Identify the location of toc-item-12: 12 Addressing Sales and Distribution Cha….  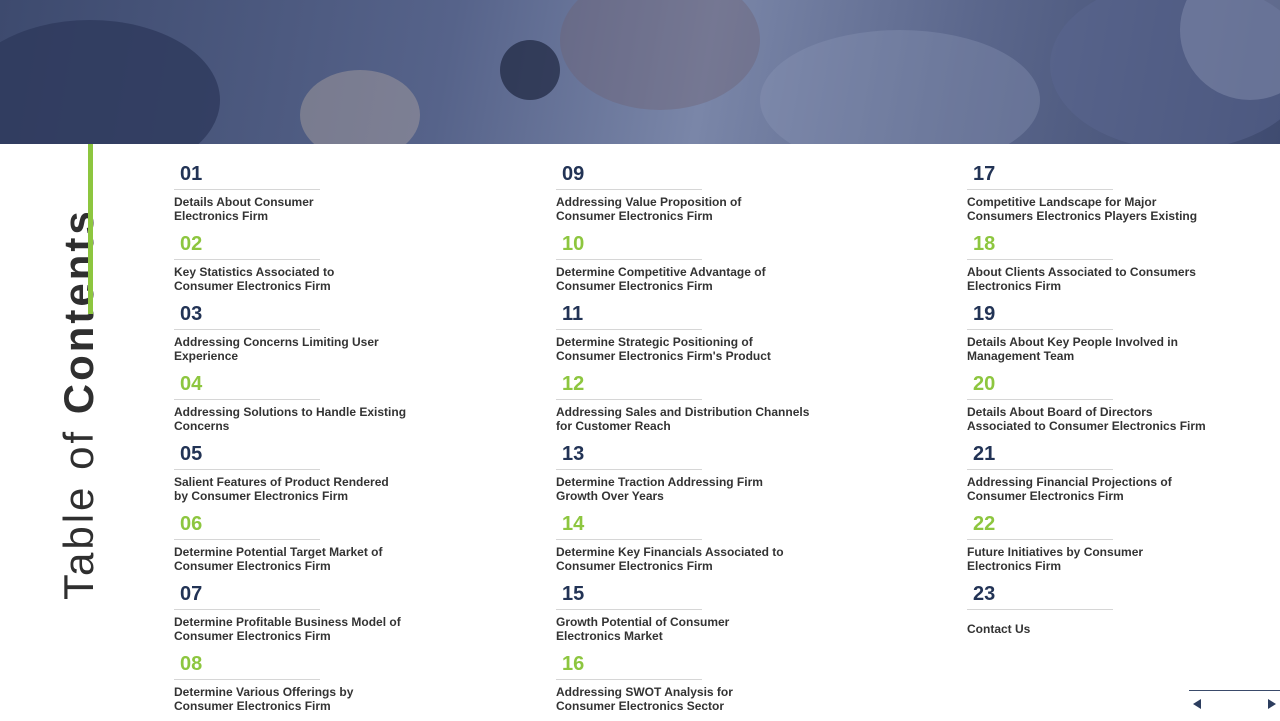
(686, 403).